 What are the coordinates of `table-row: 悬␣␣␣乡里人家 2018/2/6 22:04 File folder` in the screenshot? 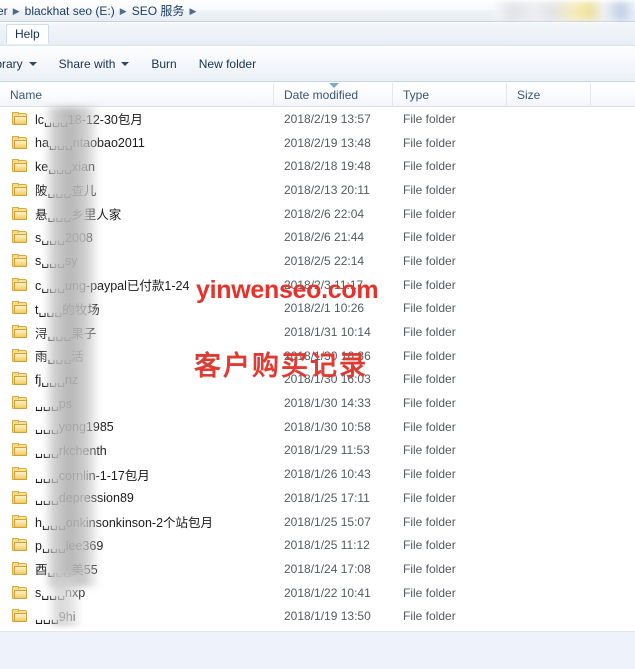 It's located at (317, 214).